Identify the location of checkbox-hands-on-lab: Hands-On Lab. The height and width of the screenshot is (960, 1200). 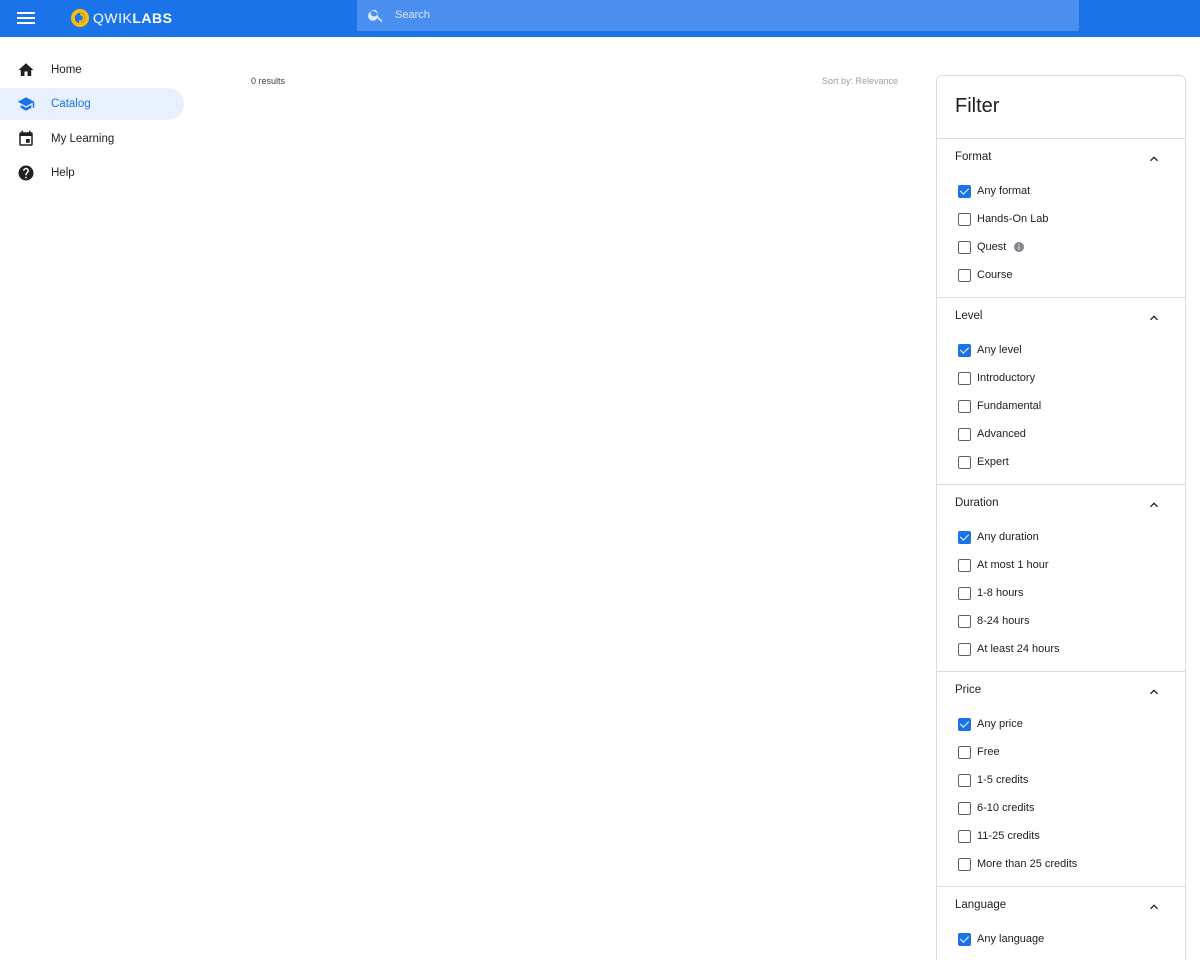
(1003, 219).